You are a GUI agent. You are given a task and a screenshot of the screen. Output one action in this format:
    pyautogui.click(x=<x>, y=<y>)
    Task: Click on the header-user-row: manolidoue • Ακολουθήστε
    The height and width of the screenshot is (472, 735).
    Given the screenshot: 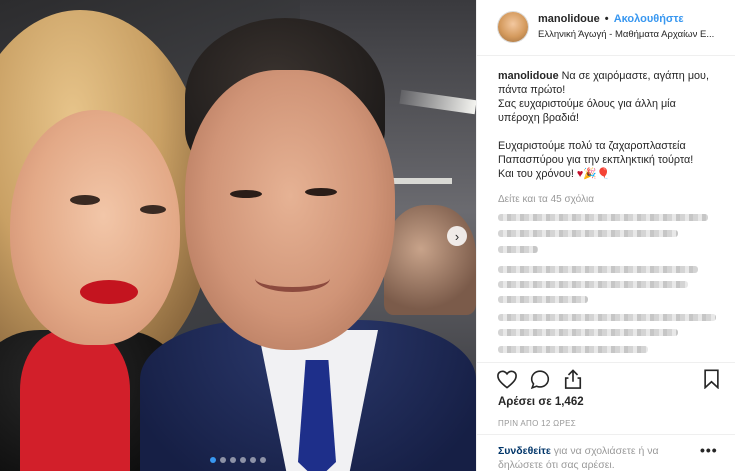 What is the action you would take?
    pyautogui.click(x=611, y=19)
    